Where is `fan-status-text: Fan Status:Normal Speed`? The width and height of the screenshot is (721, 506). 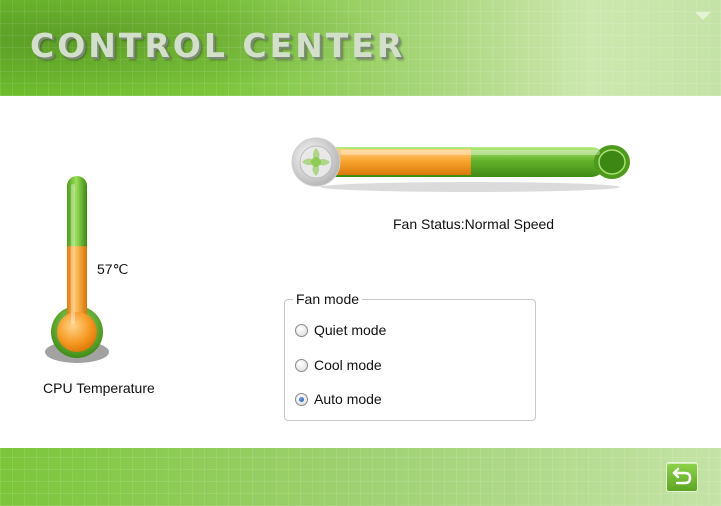
fan-status-text: Fan Status:Normal Speed is located at coordinates (474, 224).